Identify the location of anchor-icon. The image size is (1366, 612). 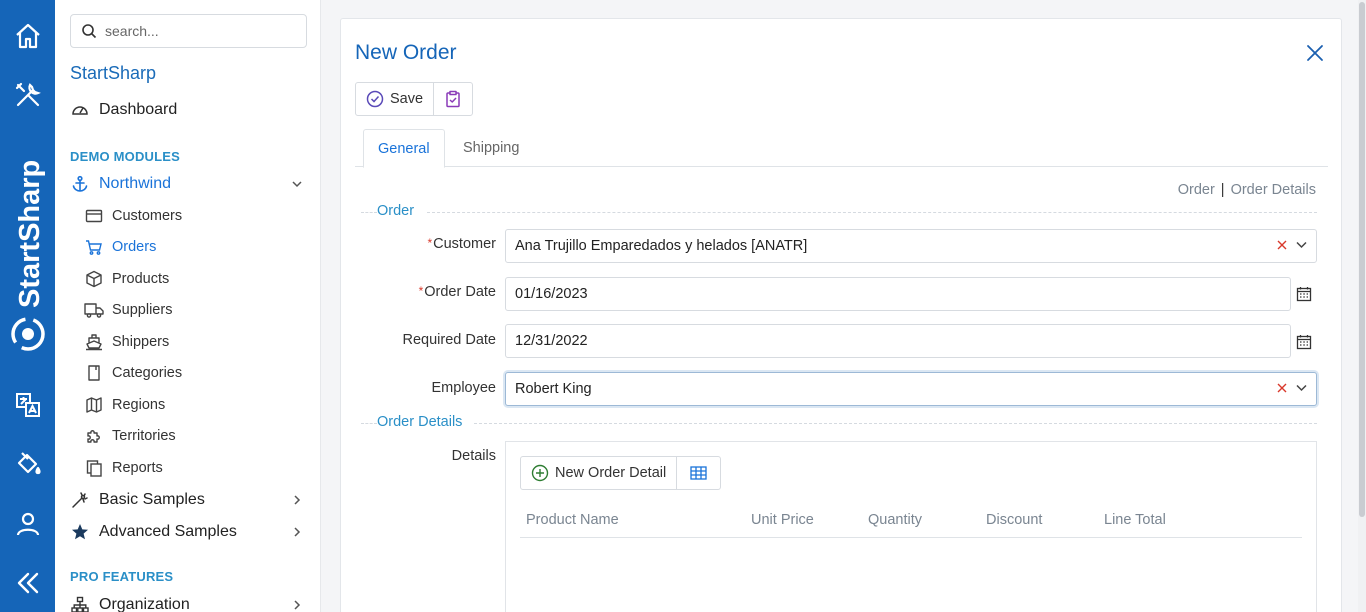
(80, 184).